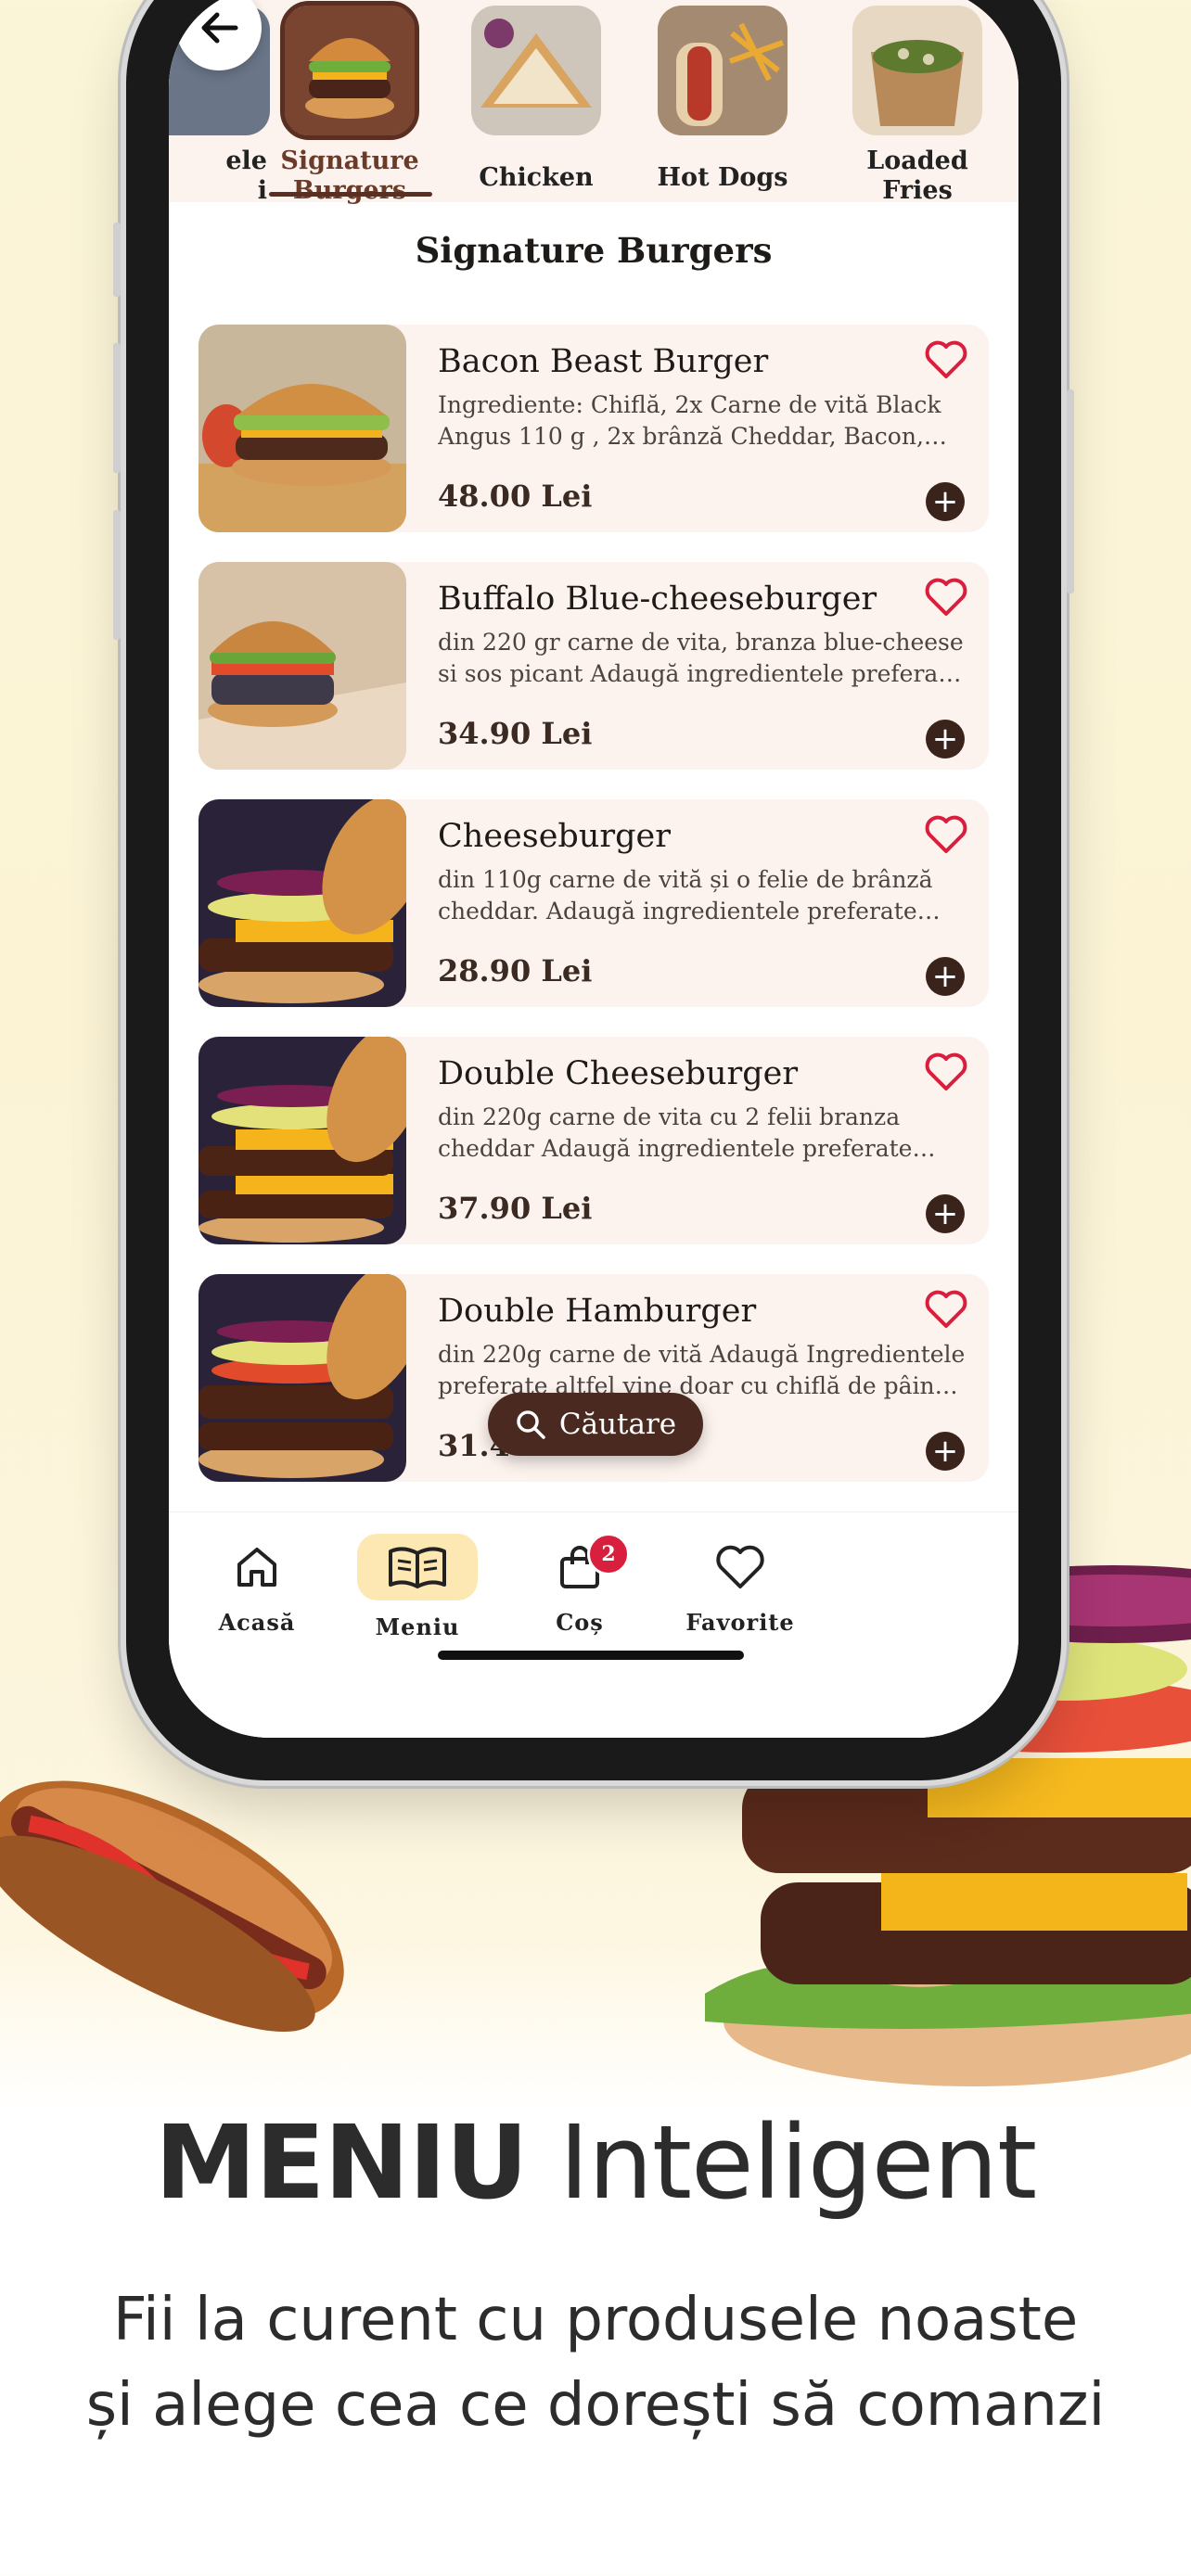 This screenshot has width=1191, height=2576. I want to click on product-name: Double Cheeseburger, so click(618, 1073).